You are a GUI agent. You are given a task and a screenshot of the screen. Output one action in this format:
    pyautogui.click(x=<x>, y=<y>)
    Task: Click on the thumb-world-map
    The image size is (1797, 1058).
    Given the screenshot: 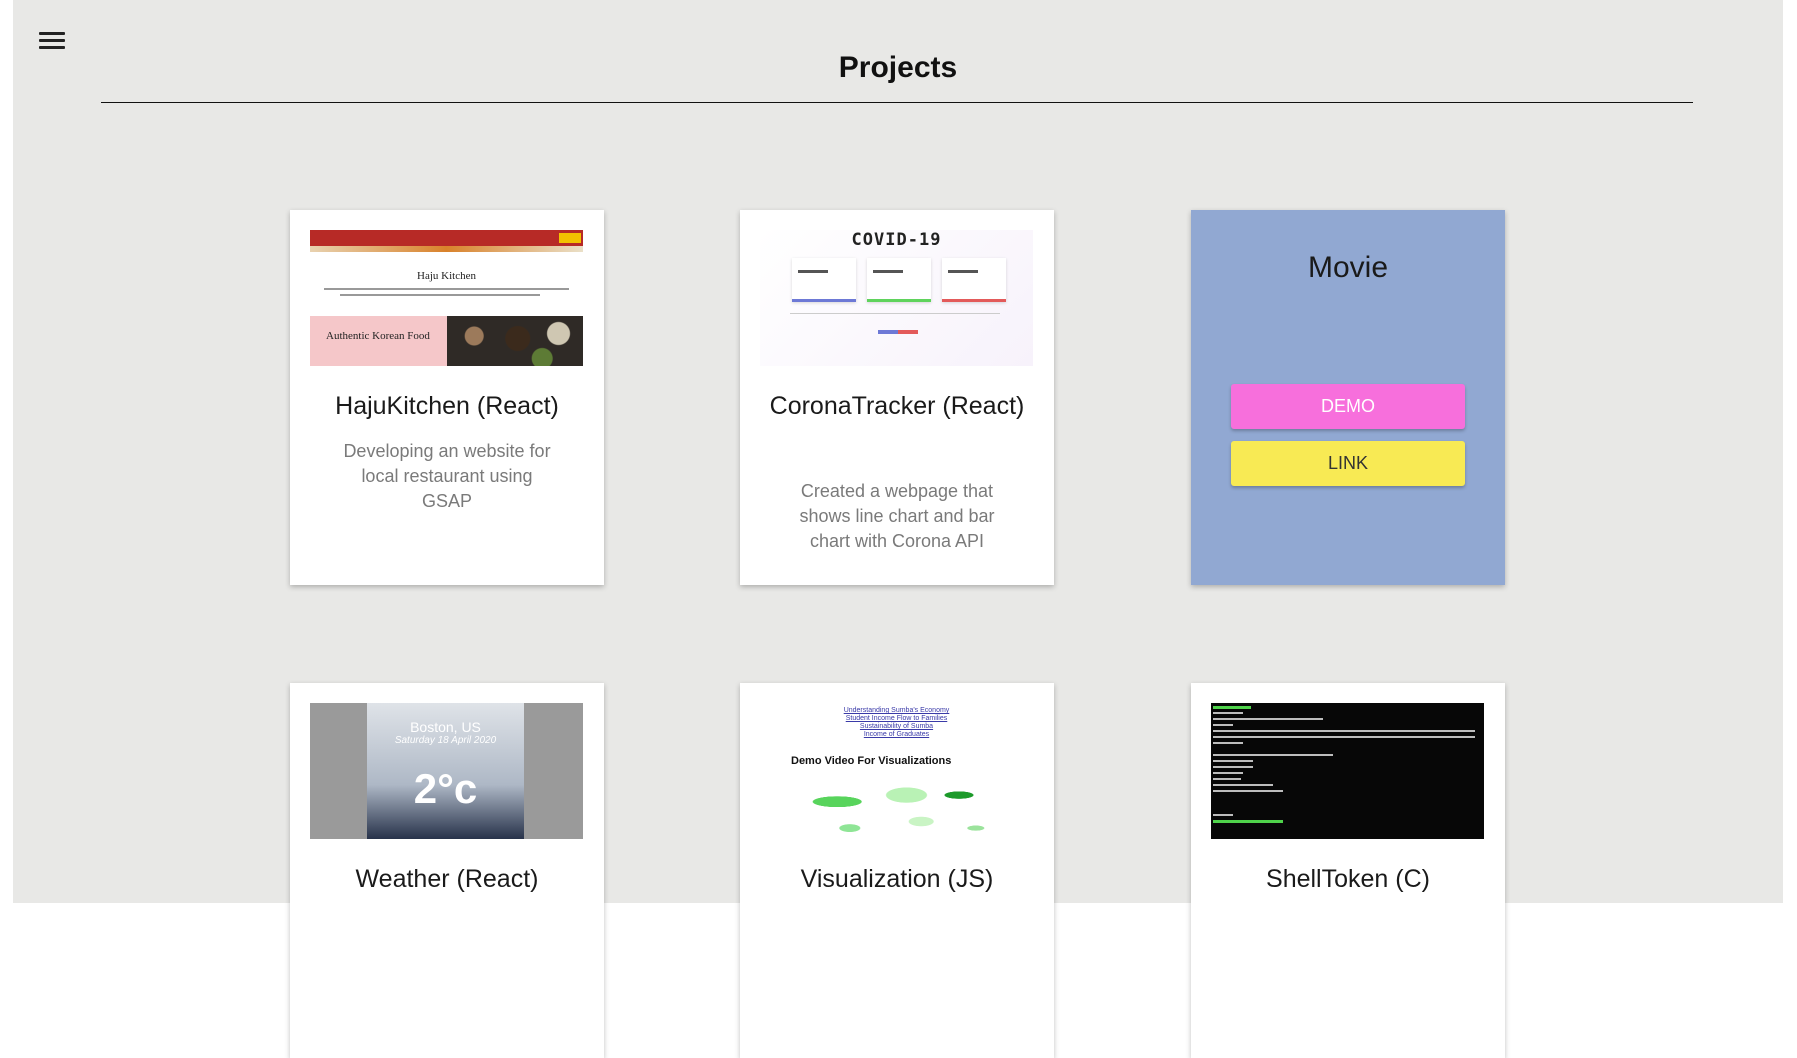 What is the action you would take?
    pyautogui.click(x=896, y=805)
    